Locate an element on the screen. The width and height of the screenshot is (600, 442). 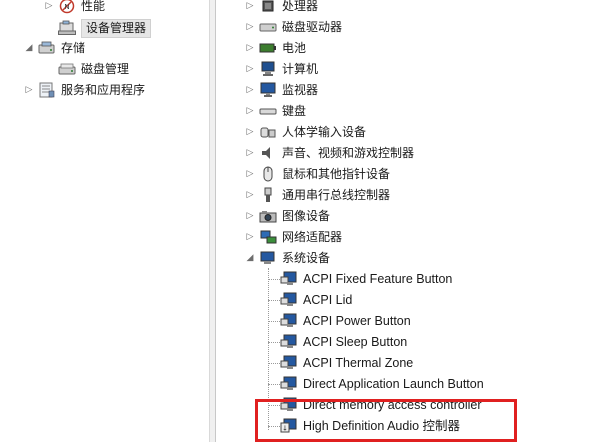
device-category-monitor: ▷ 监视器 is located at coordinates (281, 90).